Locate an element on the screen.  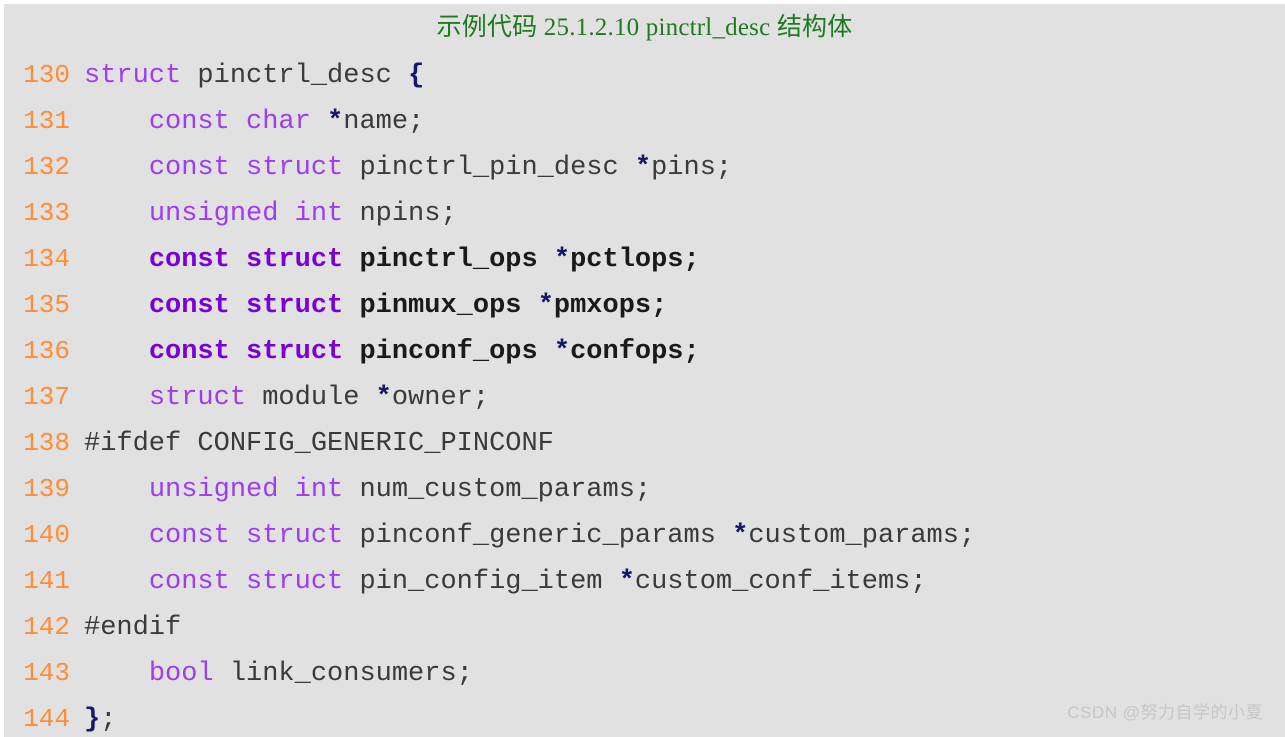
code-line: 135 const struct pinmux_ops *pmxops; is located at coordinates (644, 305).